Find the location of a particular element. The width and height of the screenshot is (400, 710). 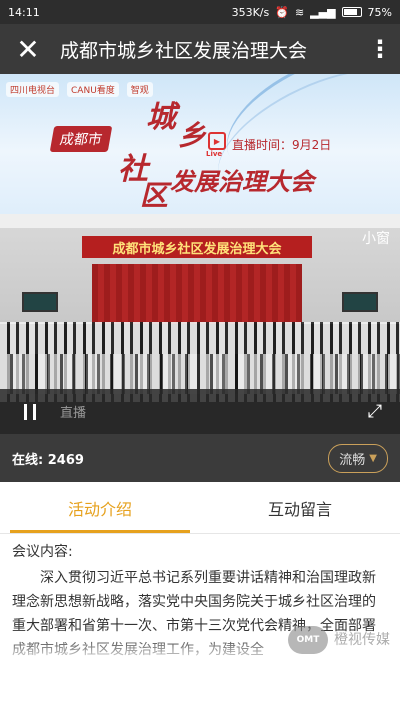

watermark: OMT 橙视传媒 is located at coordinates (339, 640).